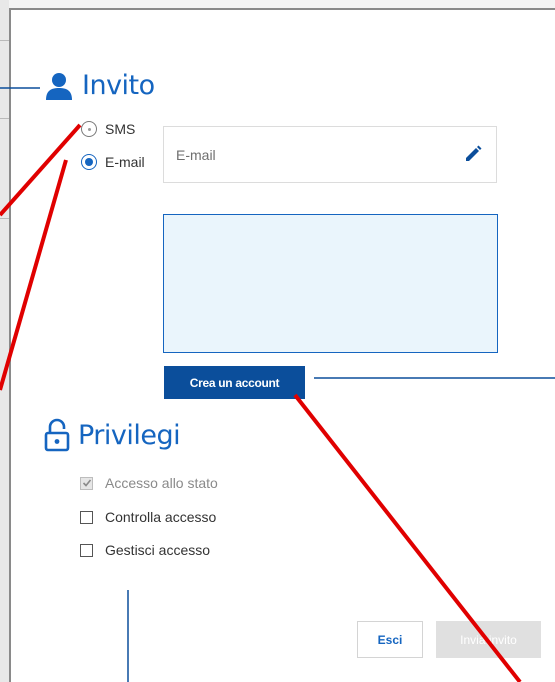 The width and height of the screenshot is (555, 682). I want to click on privilege-control-access: Controlla accesso, so click(148, 517).